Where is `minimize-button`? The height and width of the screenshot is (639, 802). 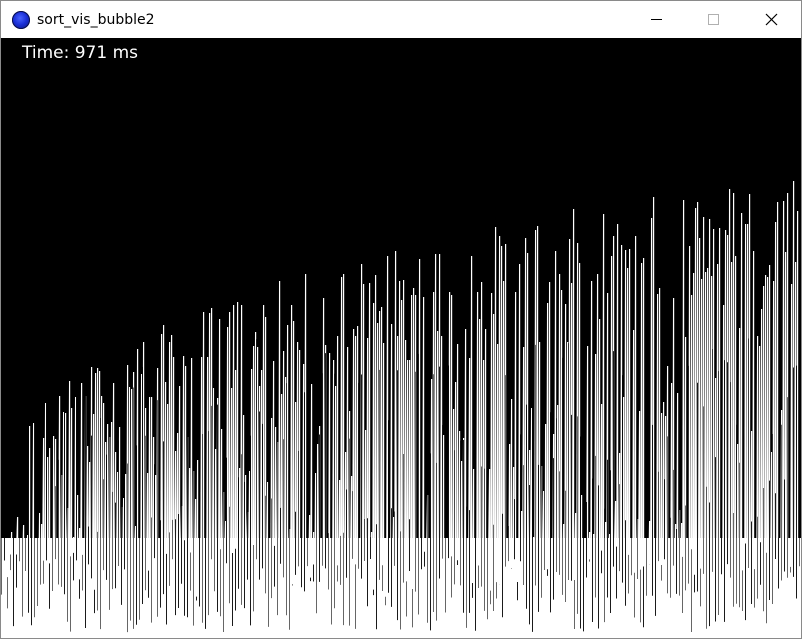
minimize-button is located at coordinates (656, 19).